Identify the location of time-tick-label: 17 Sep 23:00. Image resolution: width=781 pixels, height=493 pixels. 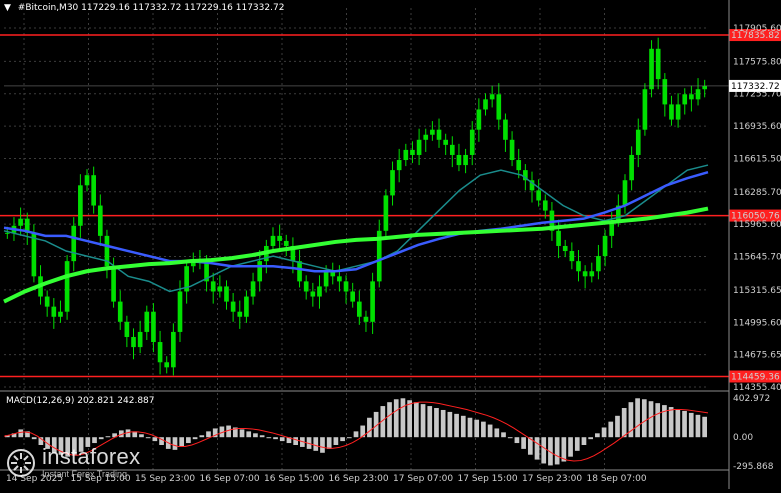
(552, 479).